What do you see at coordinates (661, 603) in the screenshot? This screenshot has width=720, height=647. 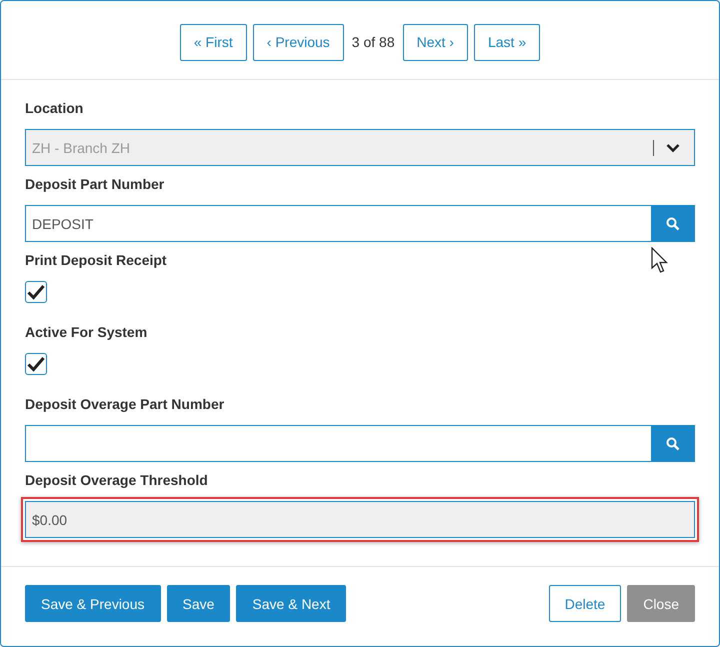 I see `close-button: Close` at bounding box center [661, 603].